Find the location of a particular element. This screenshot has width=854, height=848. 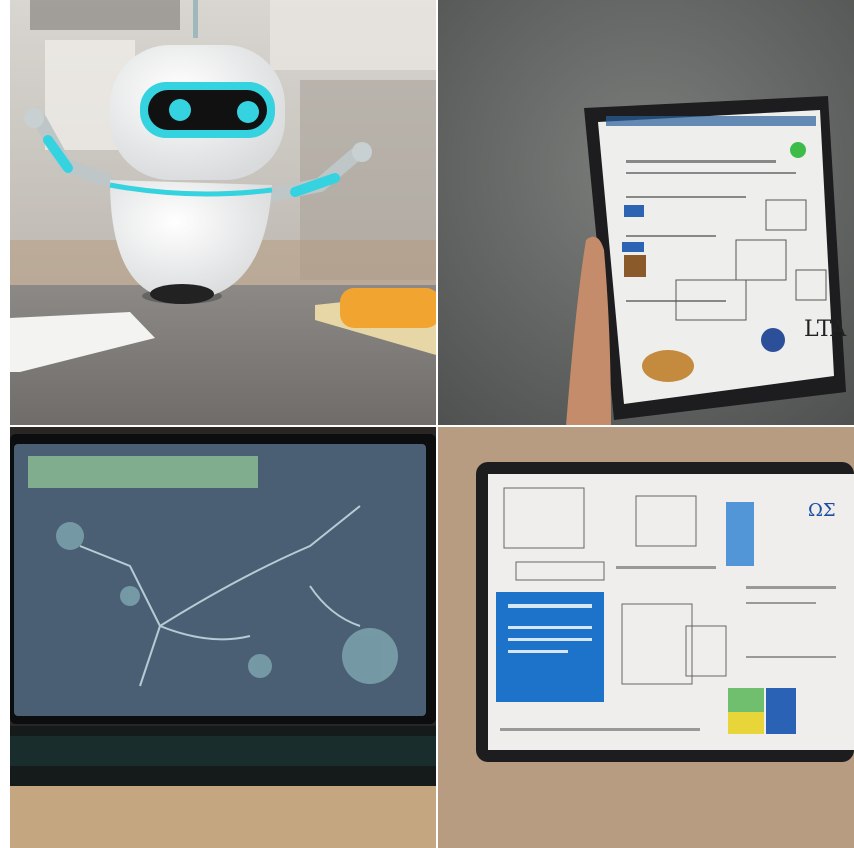

screen-header-bar is located at coordinates (143, 472).